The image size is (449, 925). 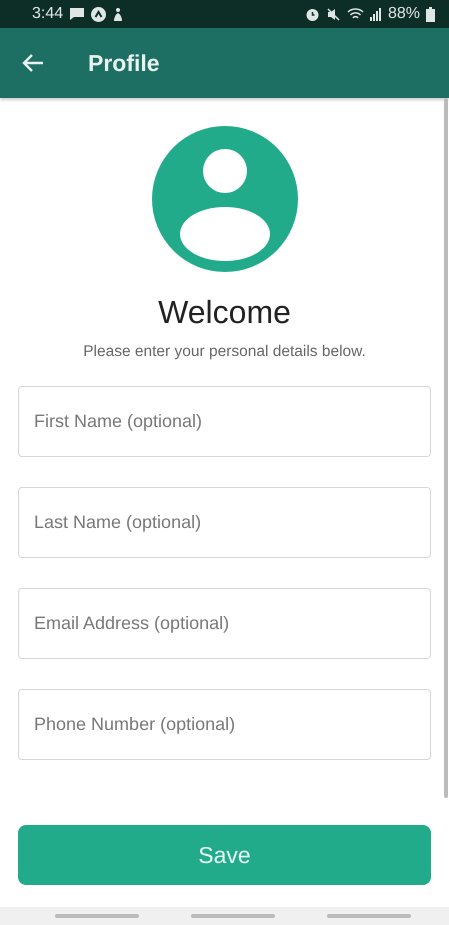 I want to click on save-button: Save, so click(x=224, y=855).